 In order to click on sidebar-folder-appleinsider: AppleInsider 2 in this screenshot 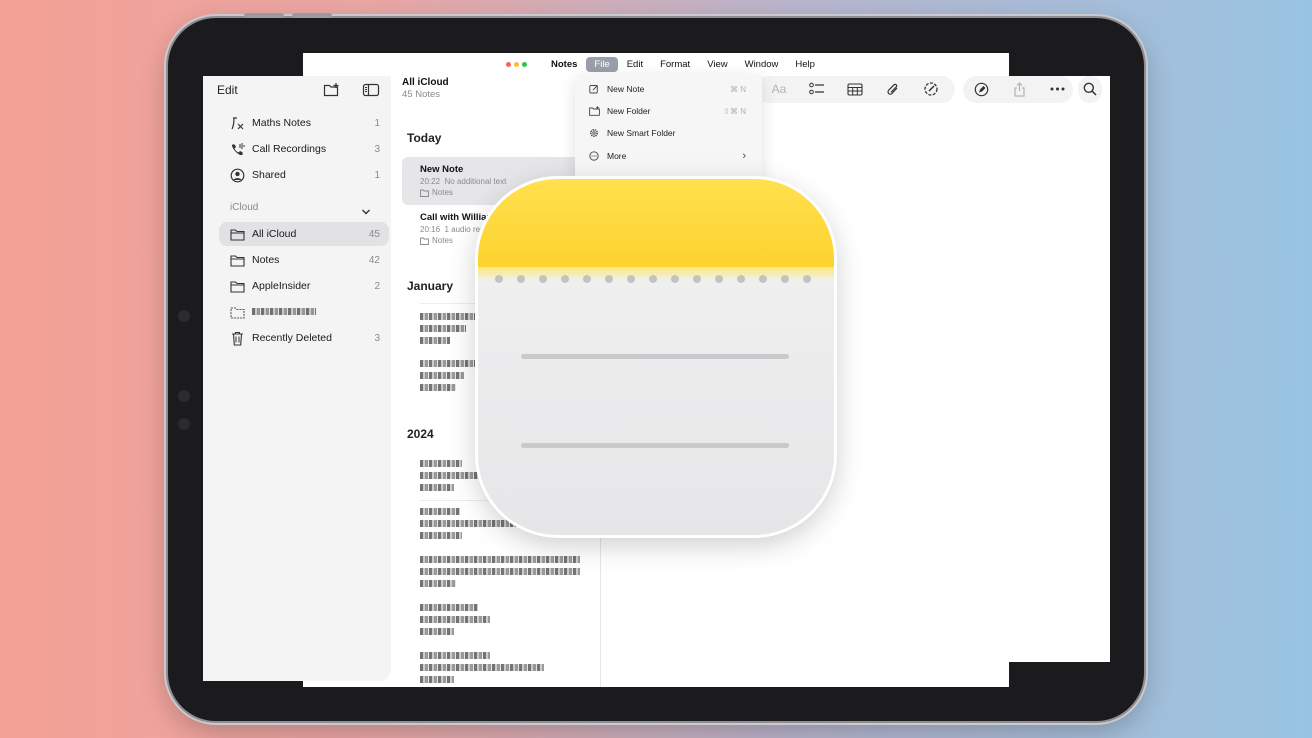, I will do `click(304, 286)`.